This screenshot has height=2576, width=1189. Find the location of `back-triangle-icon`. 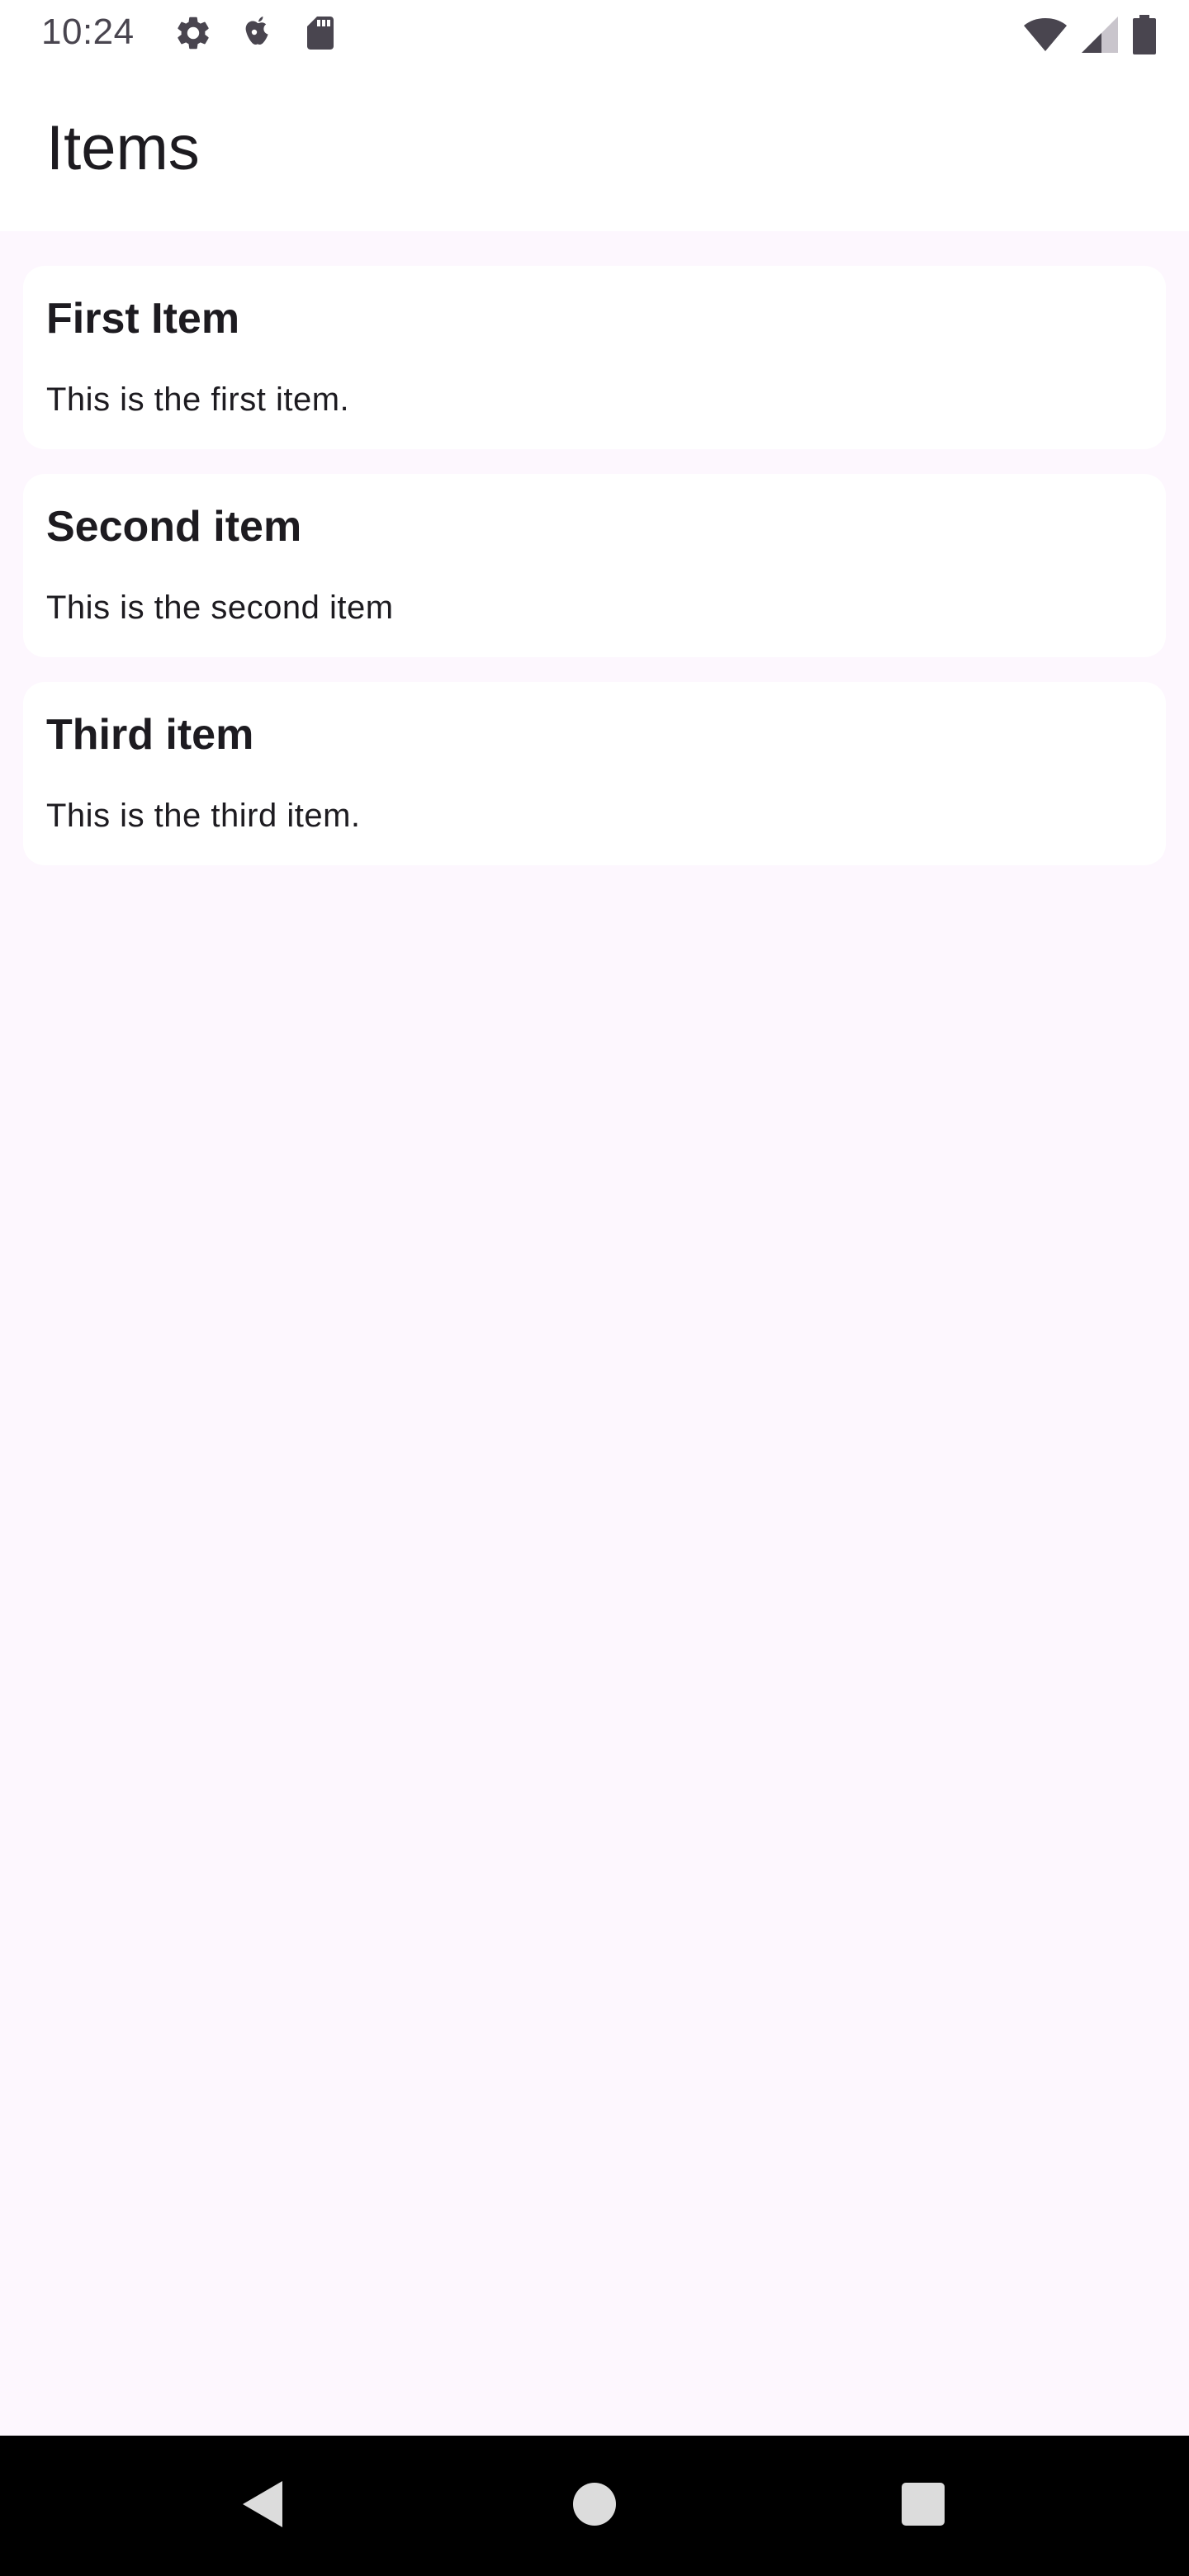

back-triangle-icon is located at coordinates (262, 2506).